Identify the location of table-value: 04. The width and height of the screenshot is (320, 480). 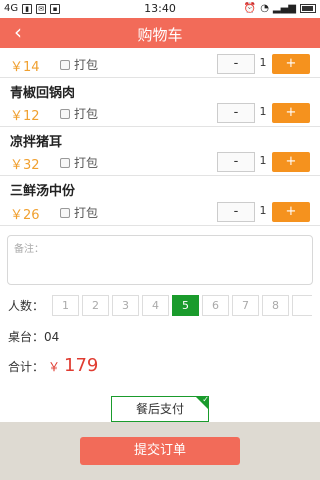
(52, 337).